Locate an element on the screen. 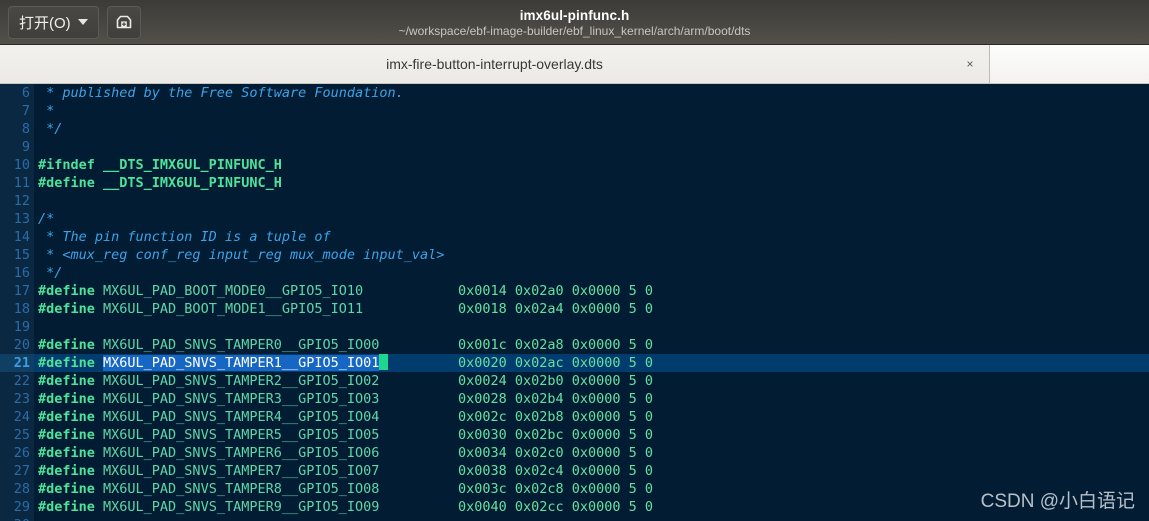 Image resolution: width=1149 pixels, height=521 pixels. line-number: 19 is located at coordinates (17, 327).